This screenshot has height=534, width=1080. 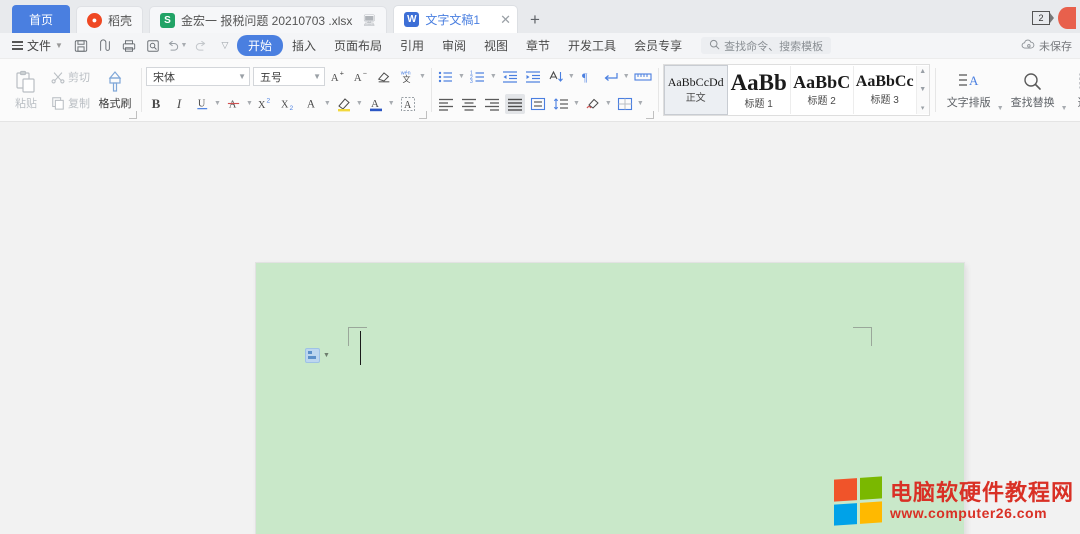 I want to click on scroll-down-icon: ▼, so click(x=922, y=89).